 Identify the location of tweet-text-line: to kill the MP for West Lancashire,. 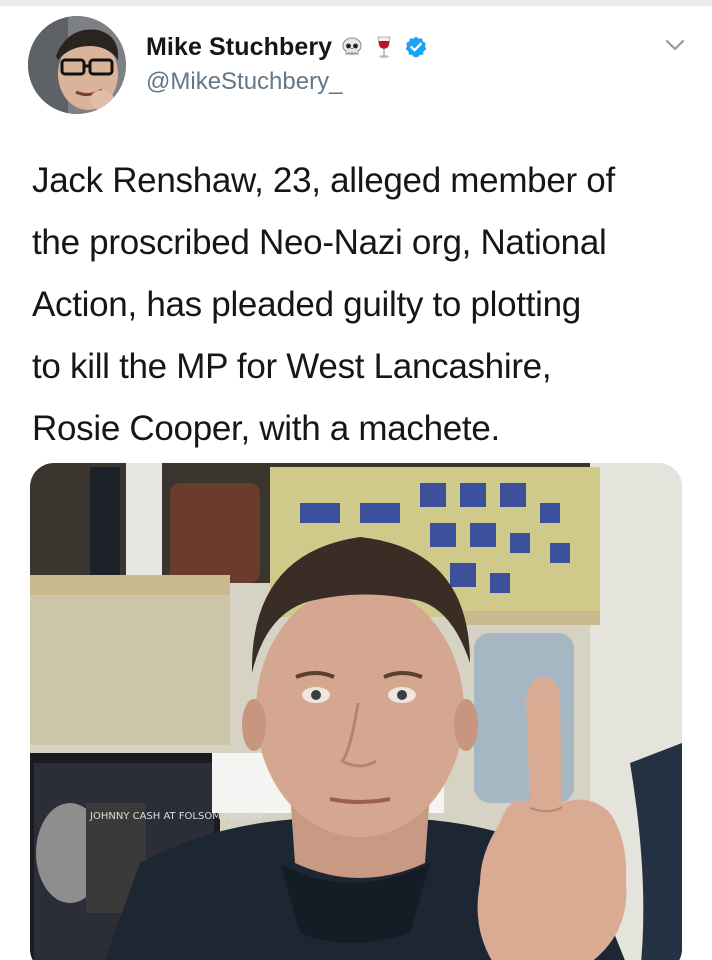
(292, 366).